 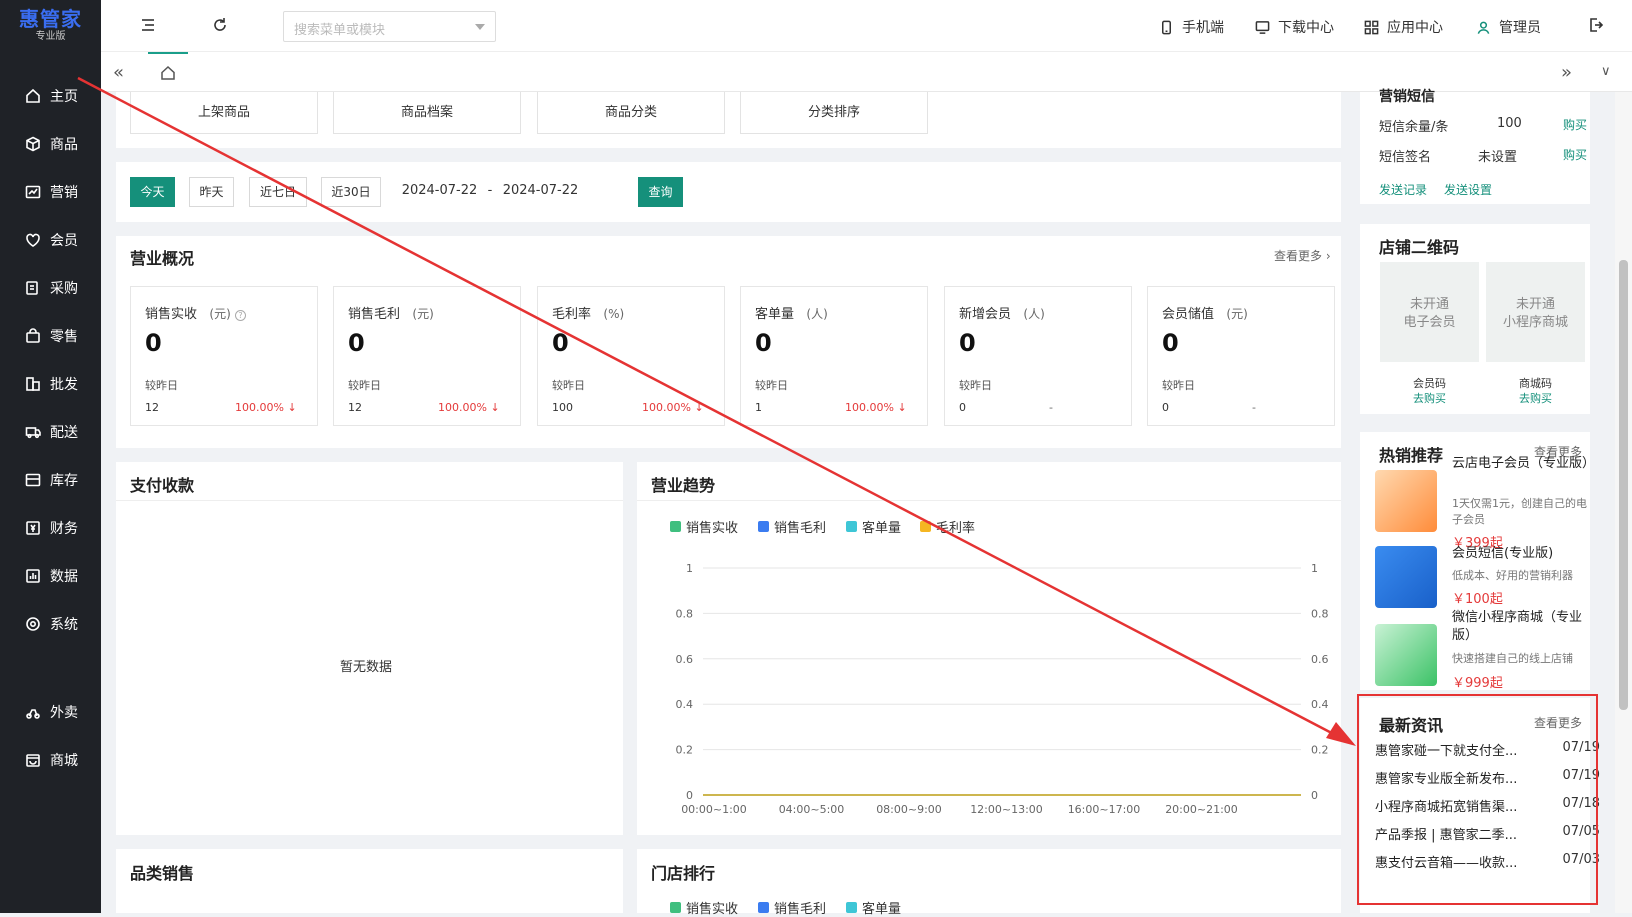 I want to click on purchase-icon, so click(x=33, y=288).